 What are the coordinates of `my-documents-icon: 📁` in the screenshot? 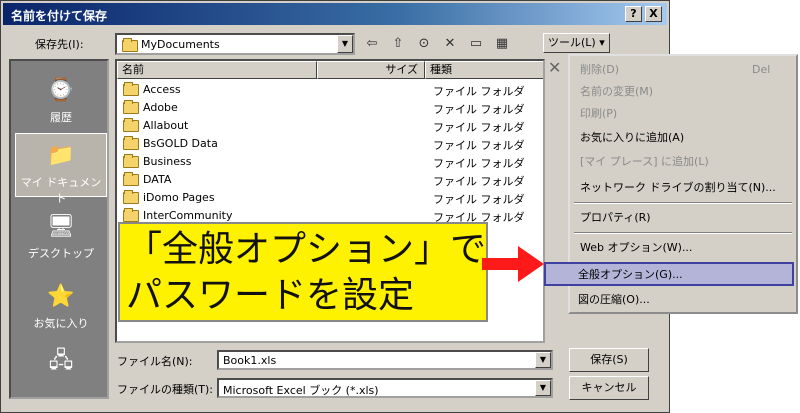 It's located at (61, 155).